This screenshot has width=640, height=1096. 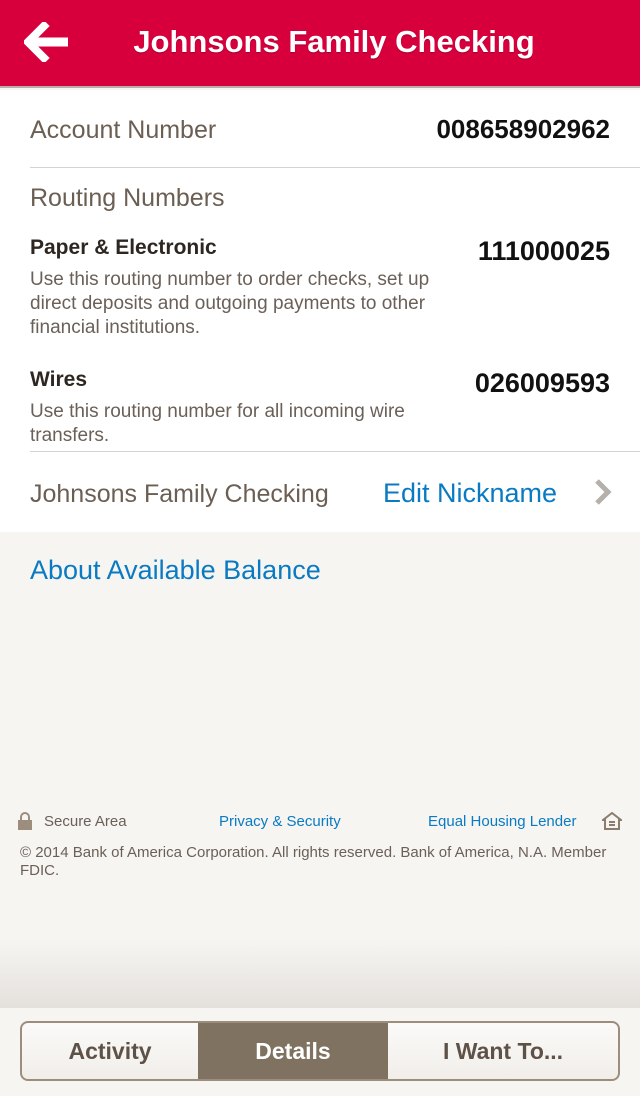 What do you see at coordinates (175, 570) in the screenshot?
I see `about-available-balance-link: About Available Balance` at bounding box center [175, 570].